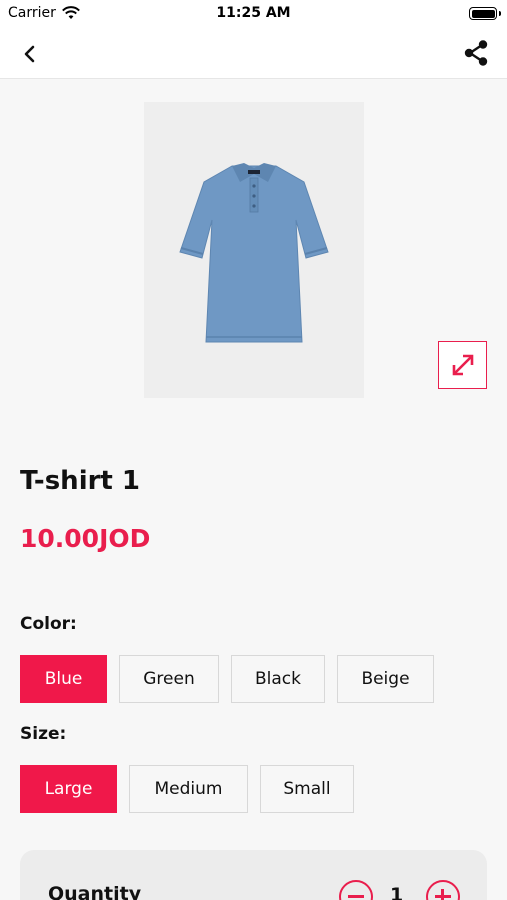  Describe the element at coordinates (95, 891) in the screenshot. I see `quantity-label: Quantity` at that location.